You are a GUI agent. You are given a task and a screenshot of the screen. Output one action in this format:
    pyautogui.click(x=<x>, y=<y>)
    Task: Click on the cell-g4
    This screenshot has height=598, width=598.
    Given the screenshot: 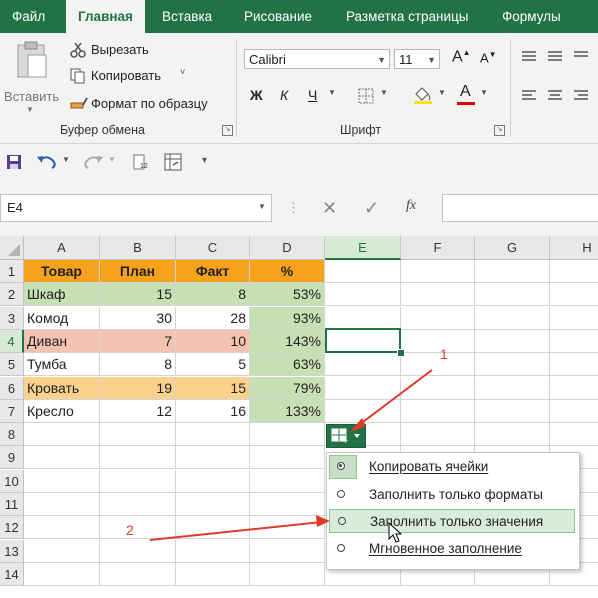 What is the action you would take?
    pyautogui.click(x=512, y=341)
    